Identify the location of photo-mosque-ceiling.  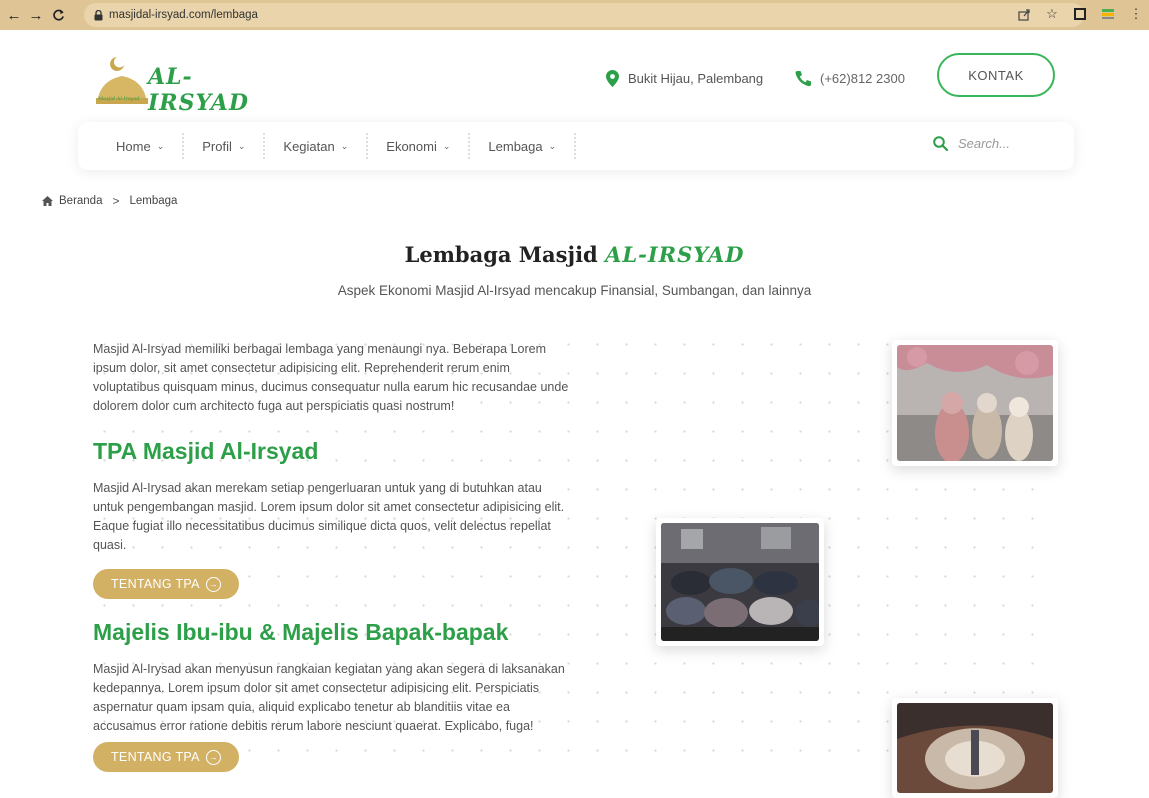
(975, 748).